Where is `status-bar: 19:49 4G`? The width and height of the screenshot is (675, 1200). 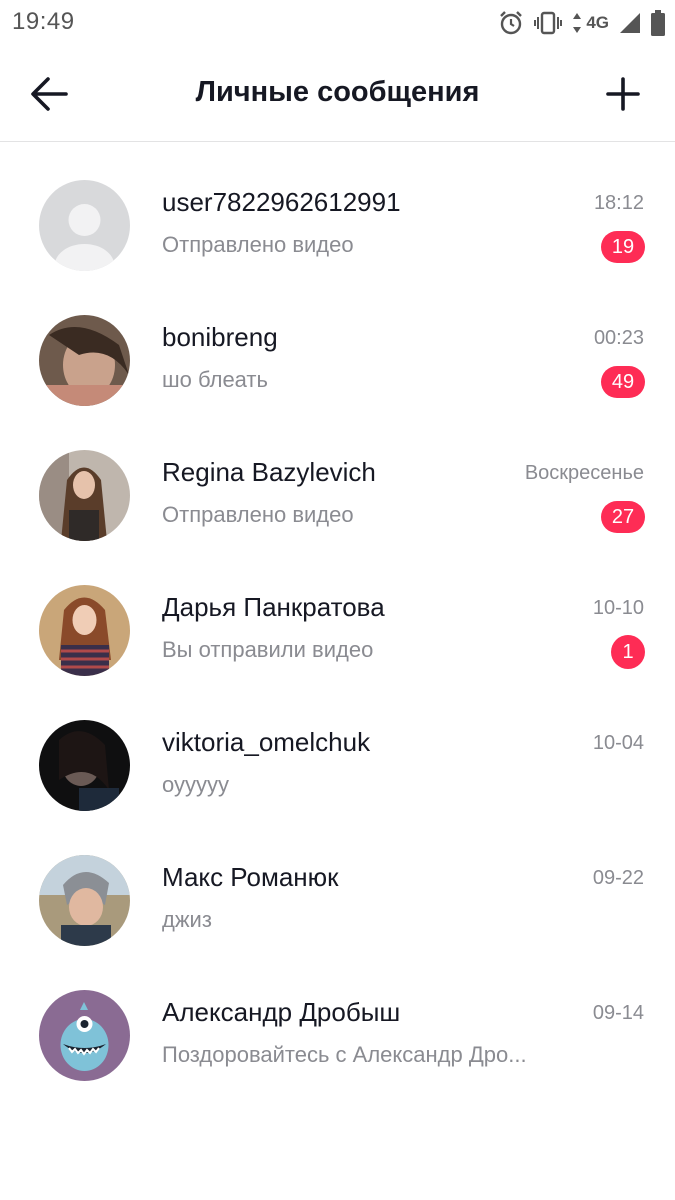
status-bar: 19:49 4G is located at coordinates (337, 23).